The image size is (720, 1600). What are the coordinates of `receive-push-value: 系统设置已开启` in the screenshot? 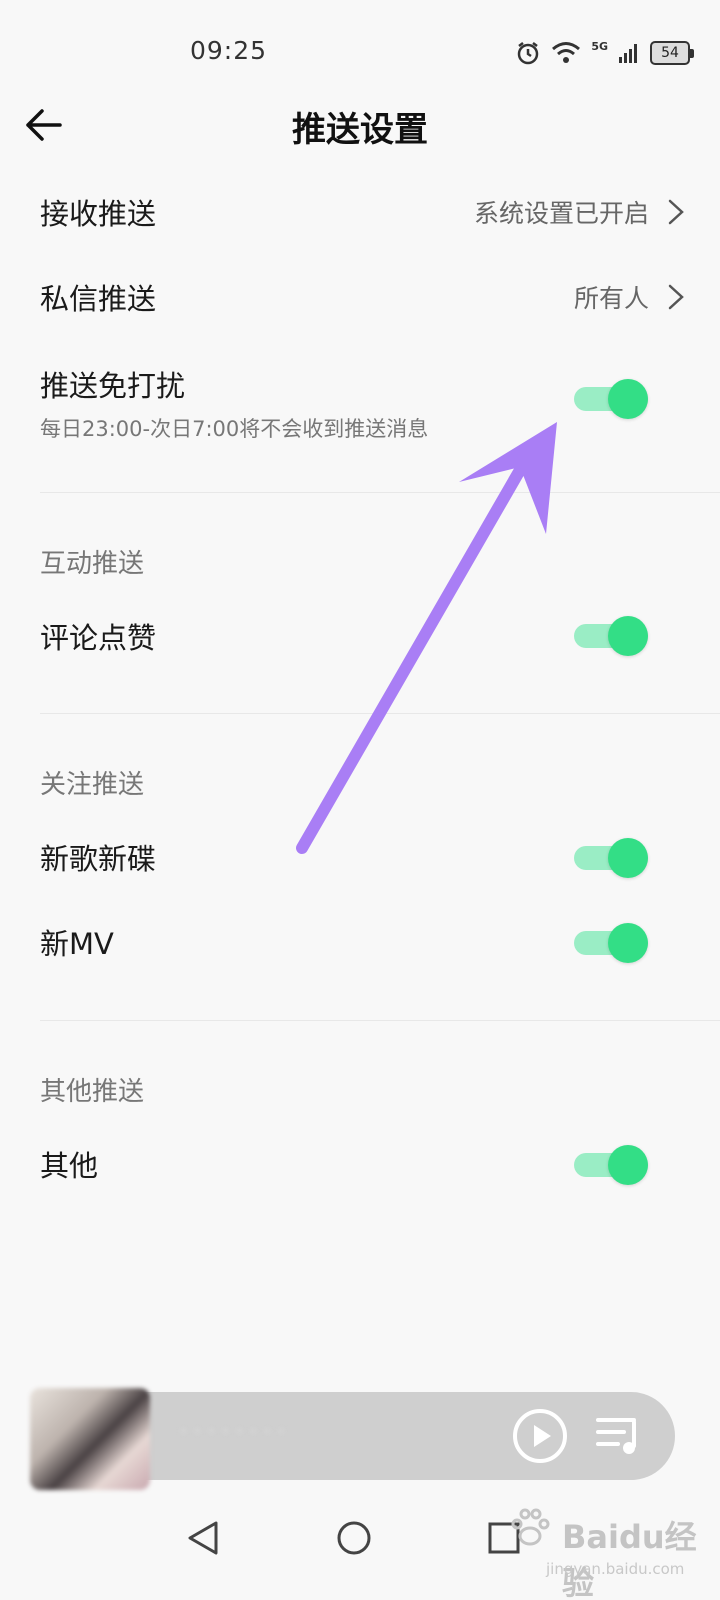 It's located at (561, 213).